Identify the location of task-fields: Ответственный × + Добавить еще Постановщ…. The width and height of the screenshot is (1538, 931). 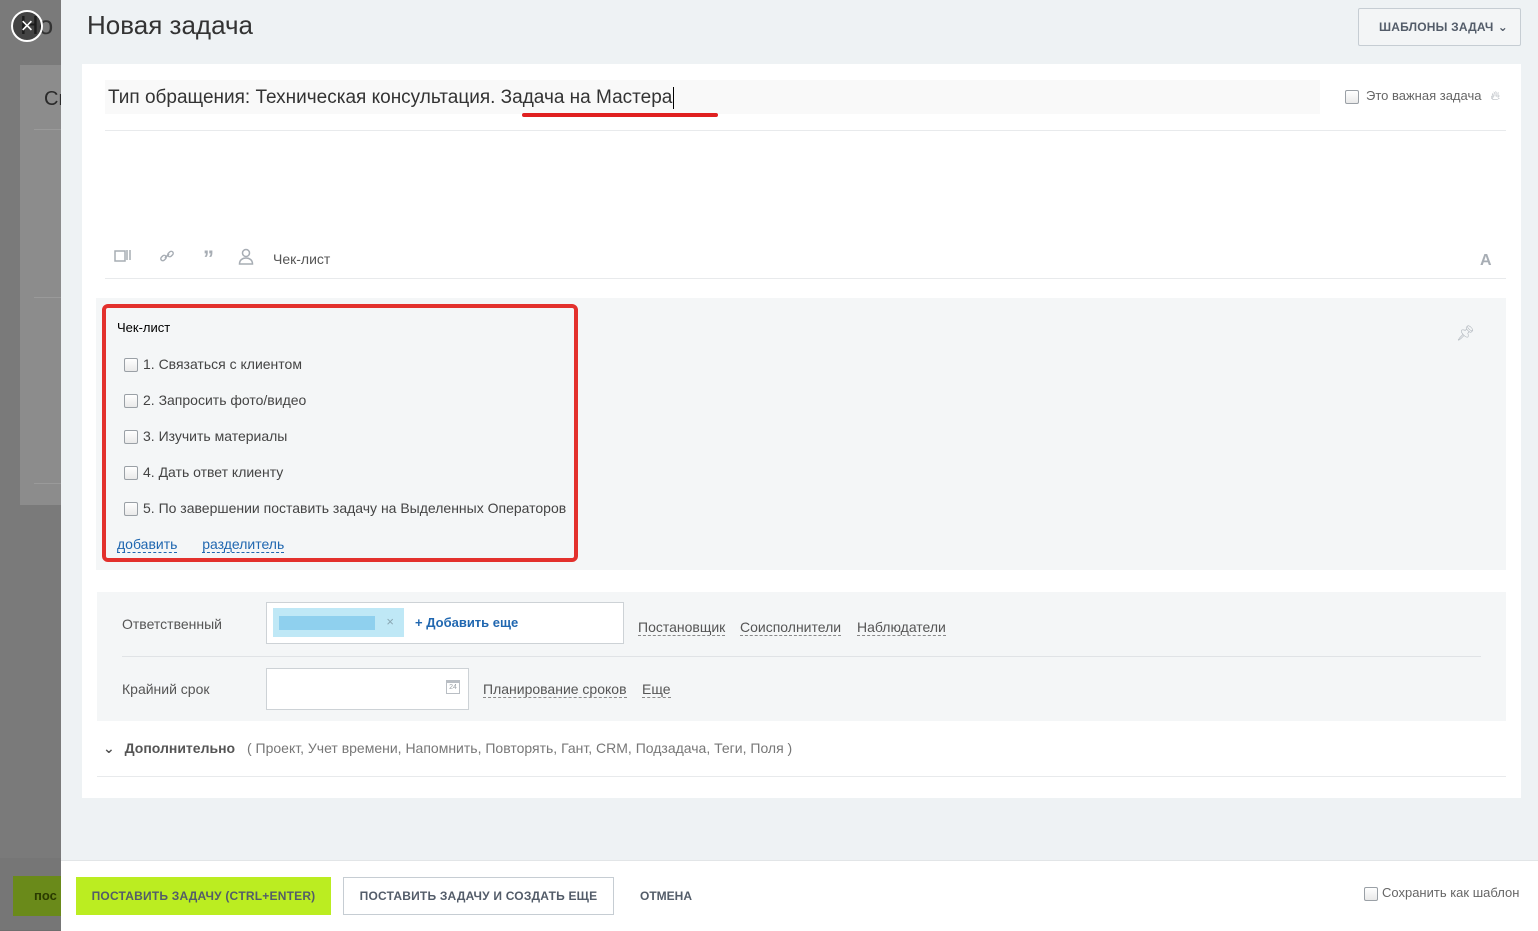
(801, 656).